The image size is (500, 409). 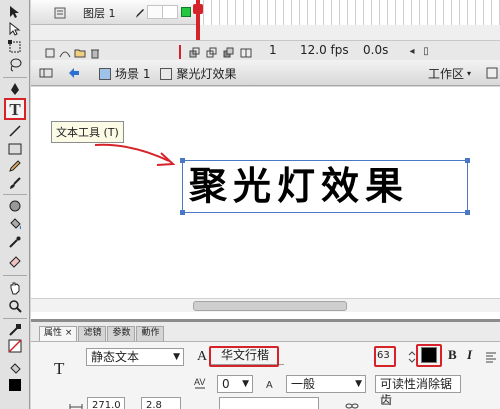 What do you see at coordinates (15, 346) in the screenshot?
I see `no-color-swatch-icon` at bounding box center [15, 346].